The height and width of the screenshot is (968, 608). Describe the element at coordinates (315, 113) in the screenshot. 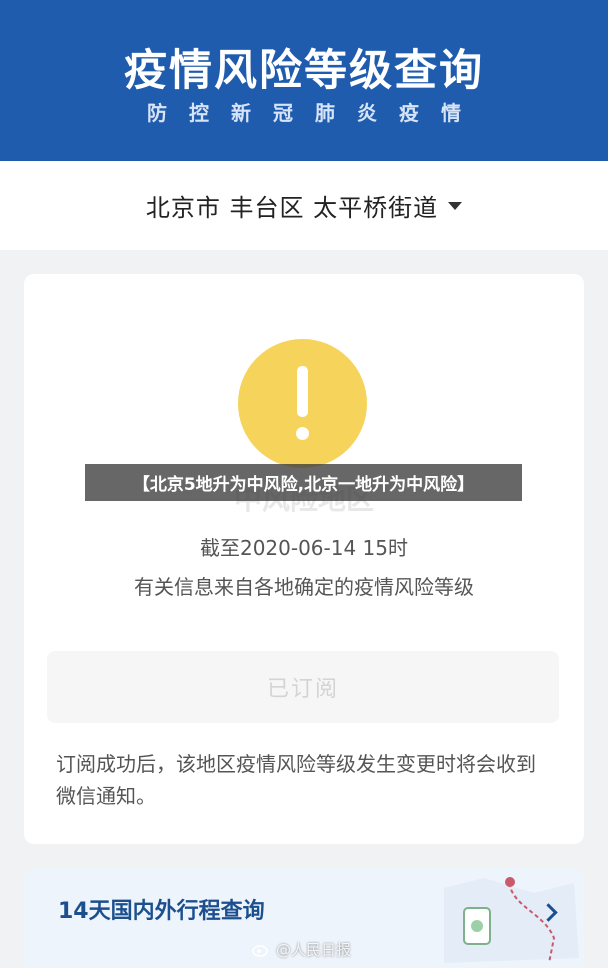

I see `page-subtitle: 防控新冠肺炎疫情` at that location.